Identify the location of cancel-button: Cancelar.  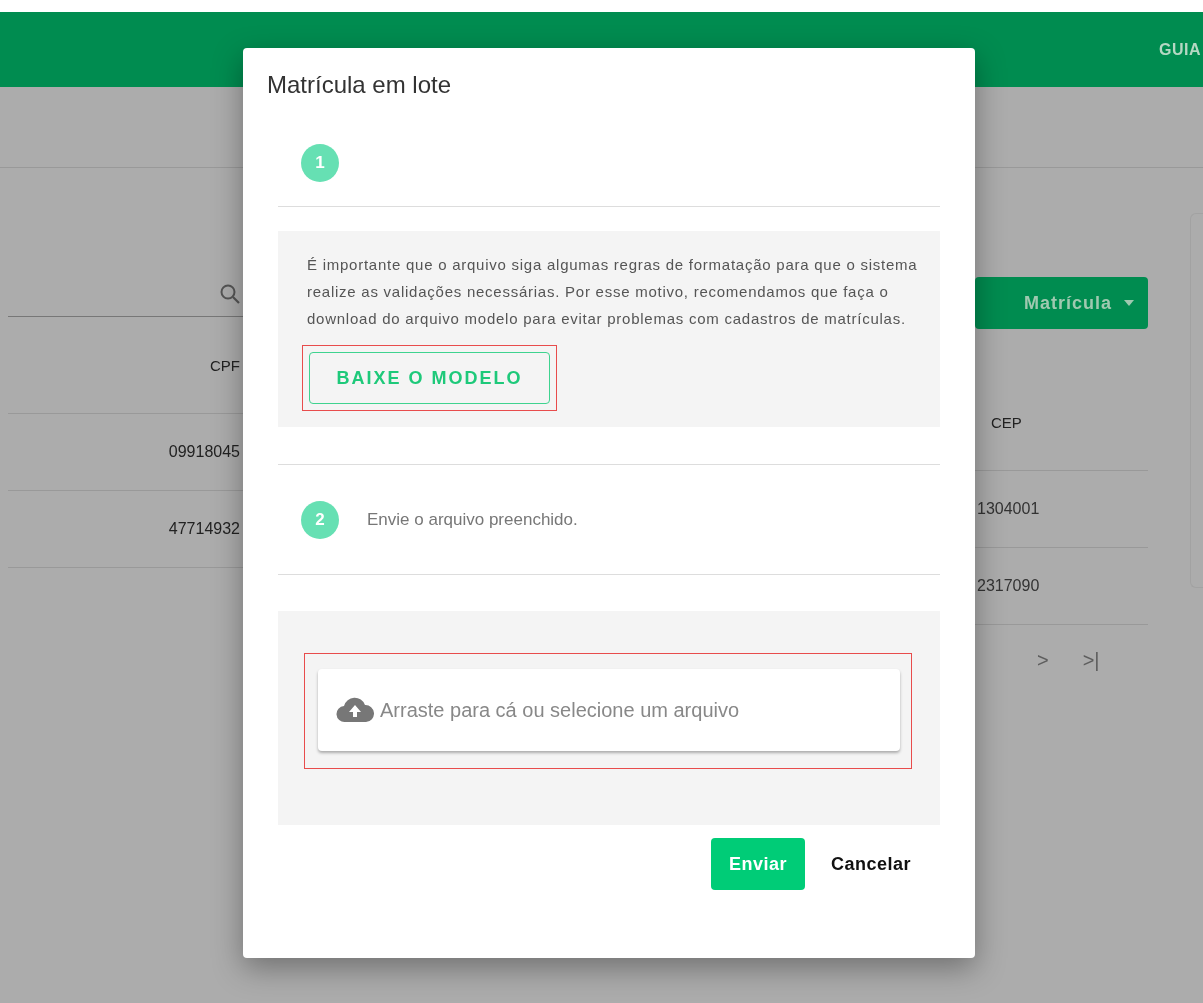
(870, 864).